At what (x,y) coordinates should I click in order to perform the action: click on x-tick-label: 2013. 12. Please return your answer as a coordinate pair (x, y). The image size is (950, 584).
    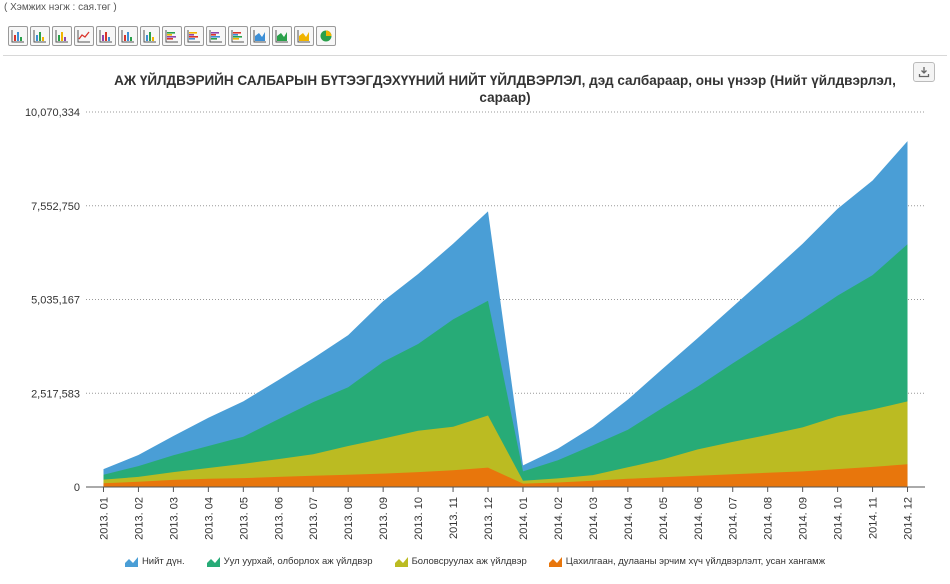
    Looking at the image, I should click on (489, 518).